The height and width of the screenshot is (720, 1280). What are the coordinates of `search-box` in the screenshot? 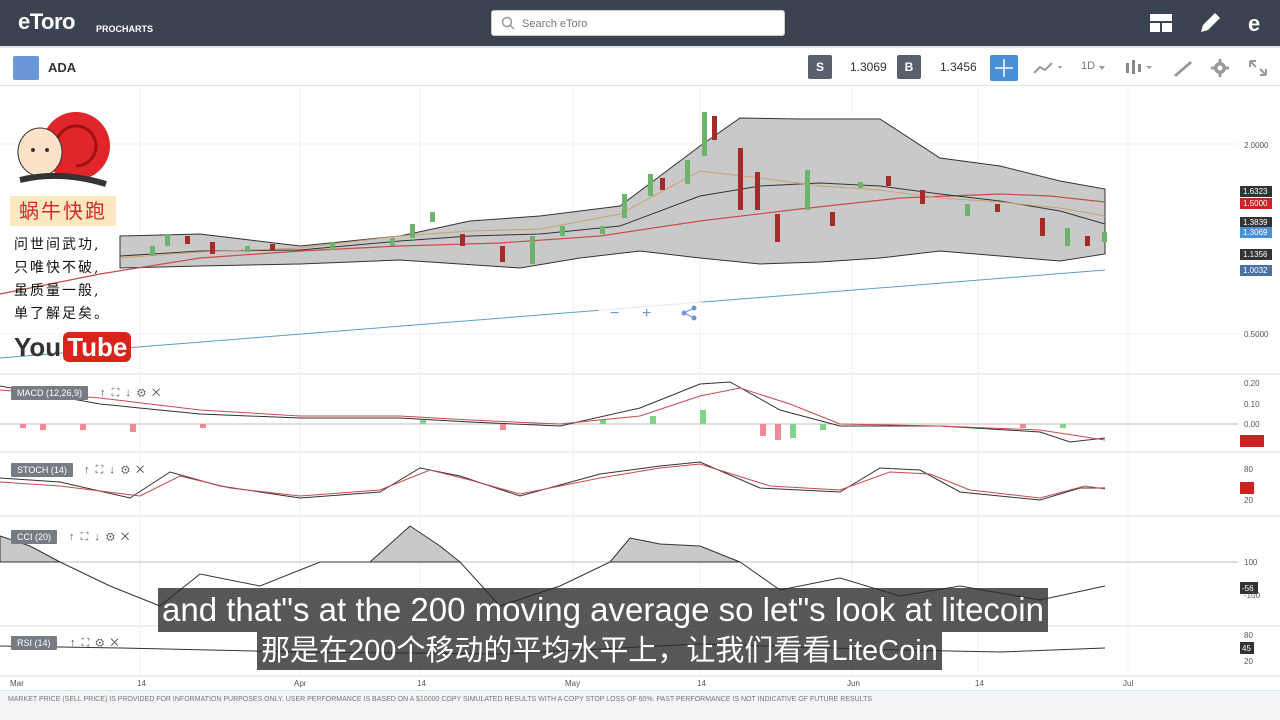 It's located at (638, 23).